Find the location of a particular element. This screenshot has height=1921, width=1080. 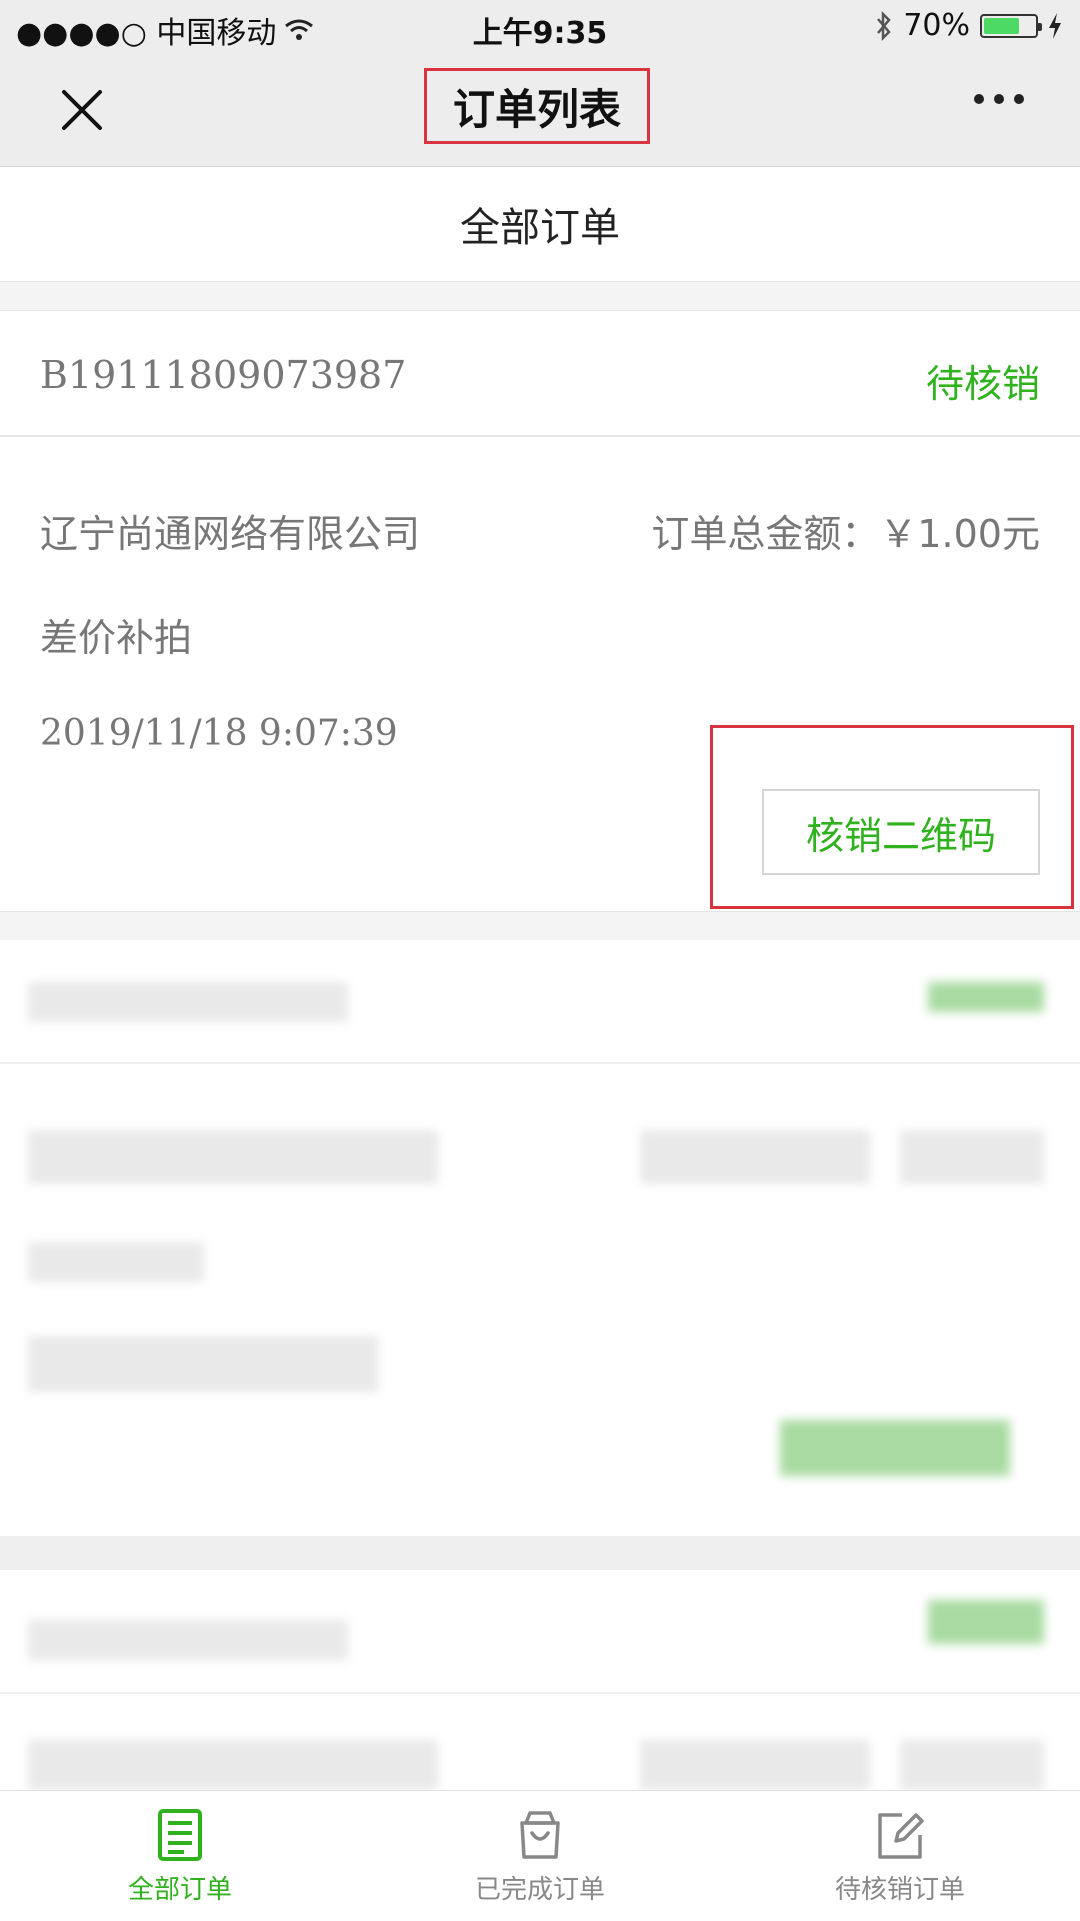

order-id-row: B19111809073987 待核销 is located at coordinates (540, 374).